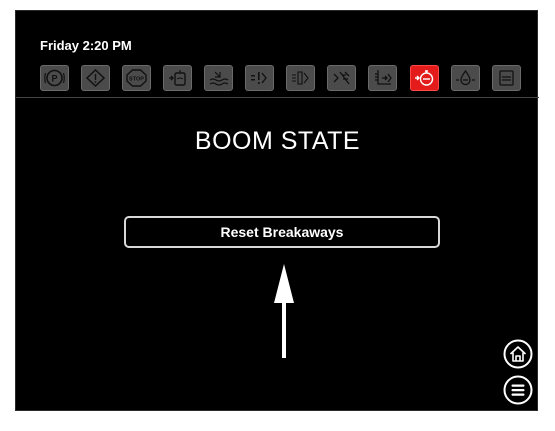 The image size is (555, 431). I want to click on boom-sections-icon, so click(300, 78).